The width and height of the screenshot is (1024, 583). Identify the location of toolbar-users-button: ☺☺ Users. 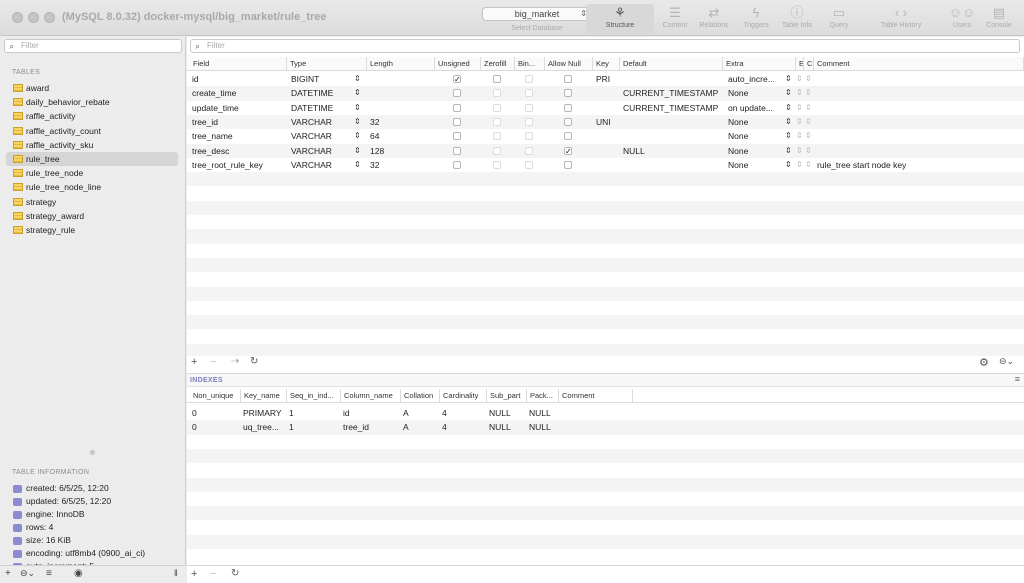
(962, 19).